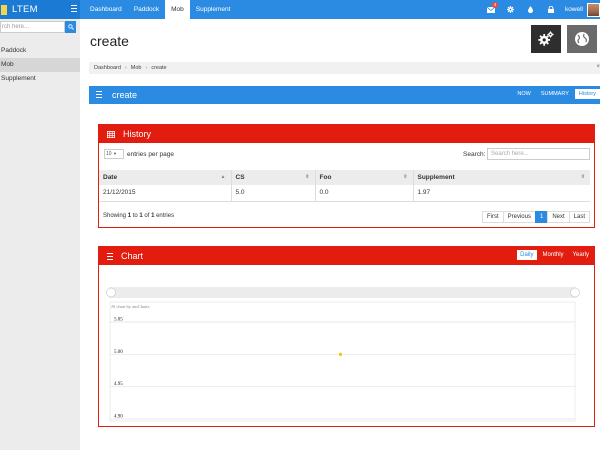  Describe the element at coordinates (273, 193) in the screenshot. I see `cell-cs: 5.0` at that location.